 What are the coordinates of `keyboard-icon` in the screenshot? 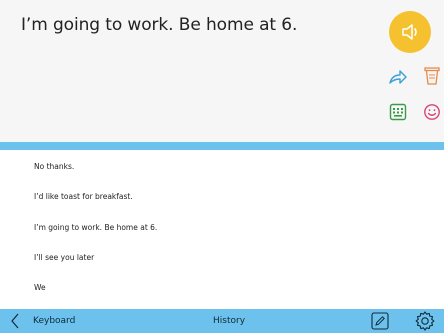 It's located at (398, 112).